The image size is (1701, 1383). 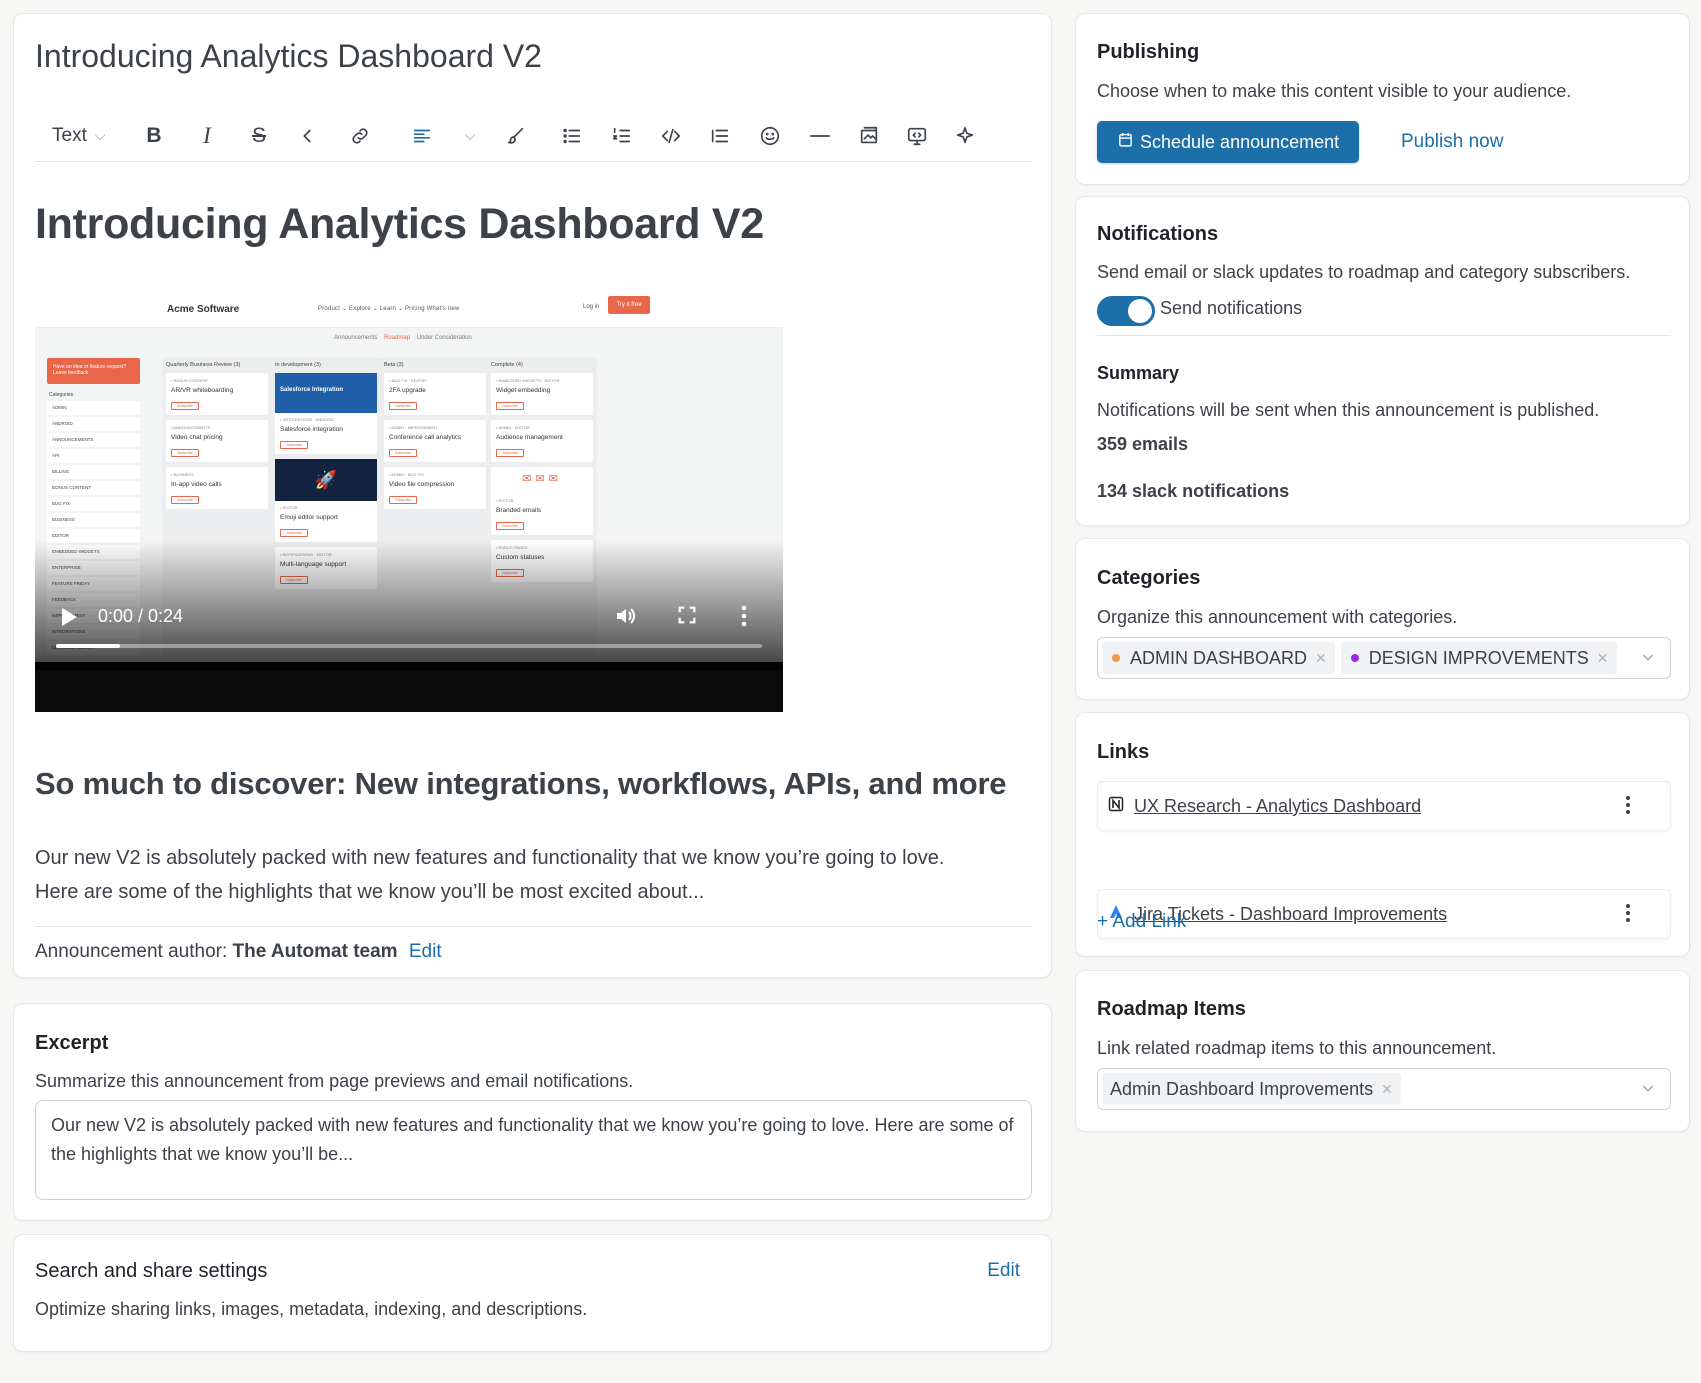 I want to click on toggle-knob, so click(x=1140, y=311).